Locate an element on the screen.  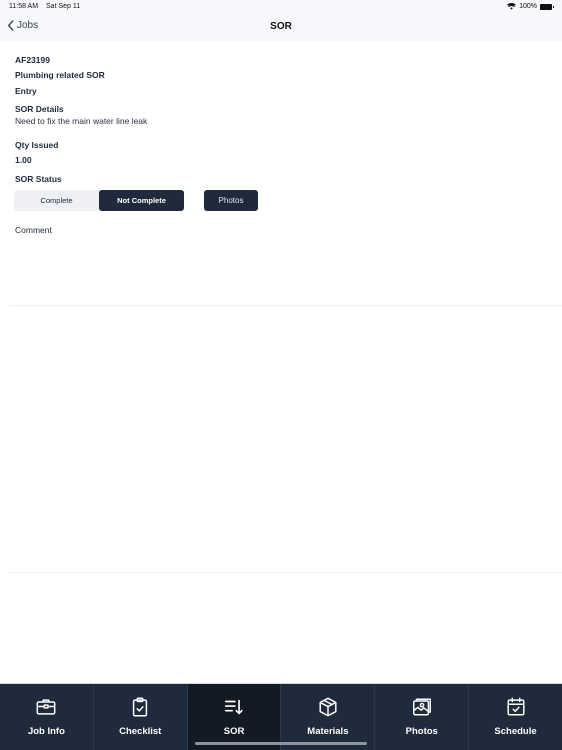
status-not-complete-option: Not Complete is located at coordinates (141, 200).